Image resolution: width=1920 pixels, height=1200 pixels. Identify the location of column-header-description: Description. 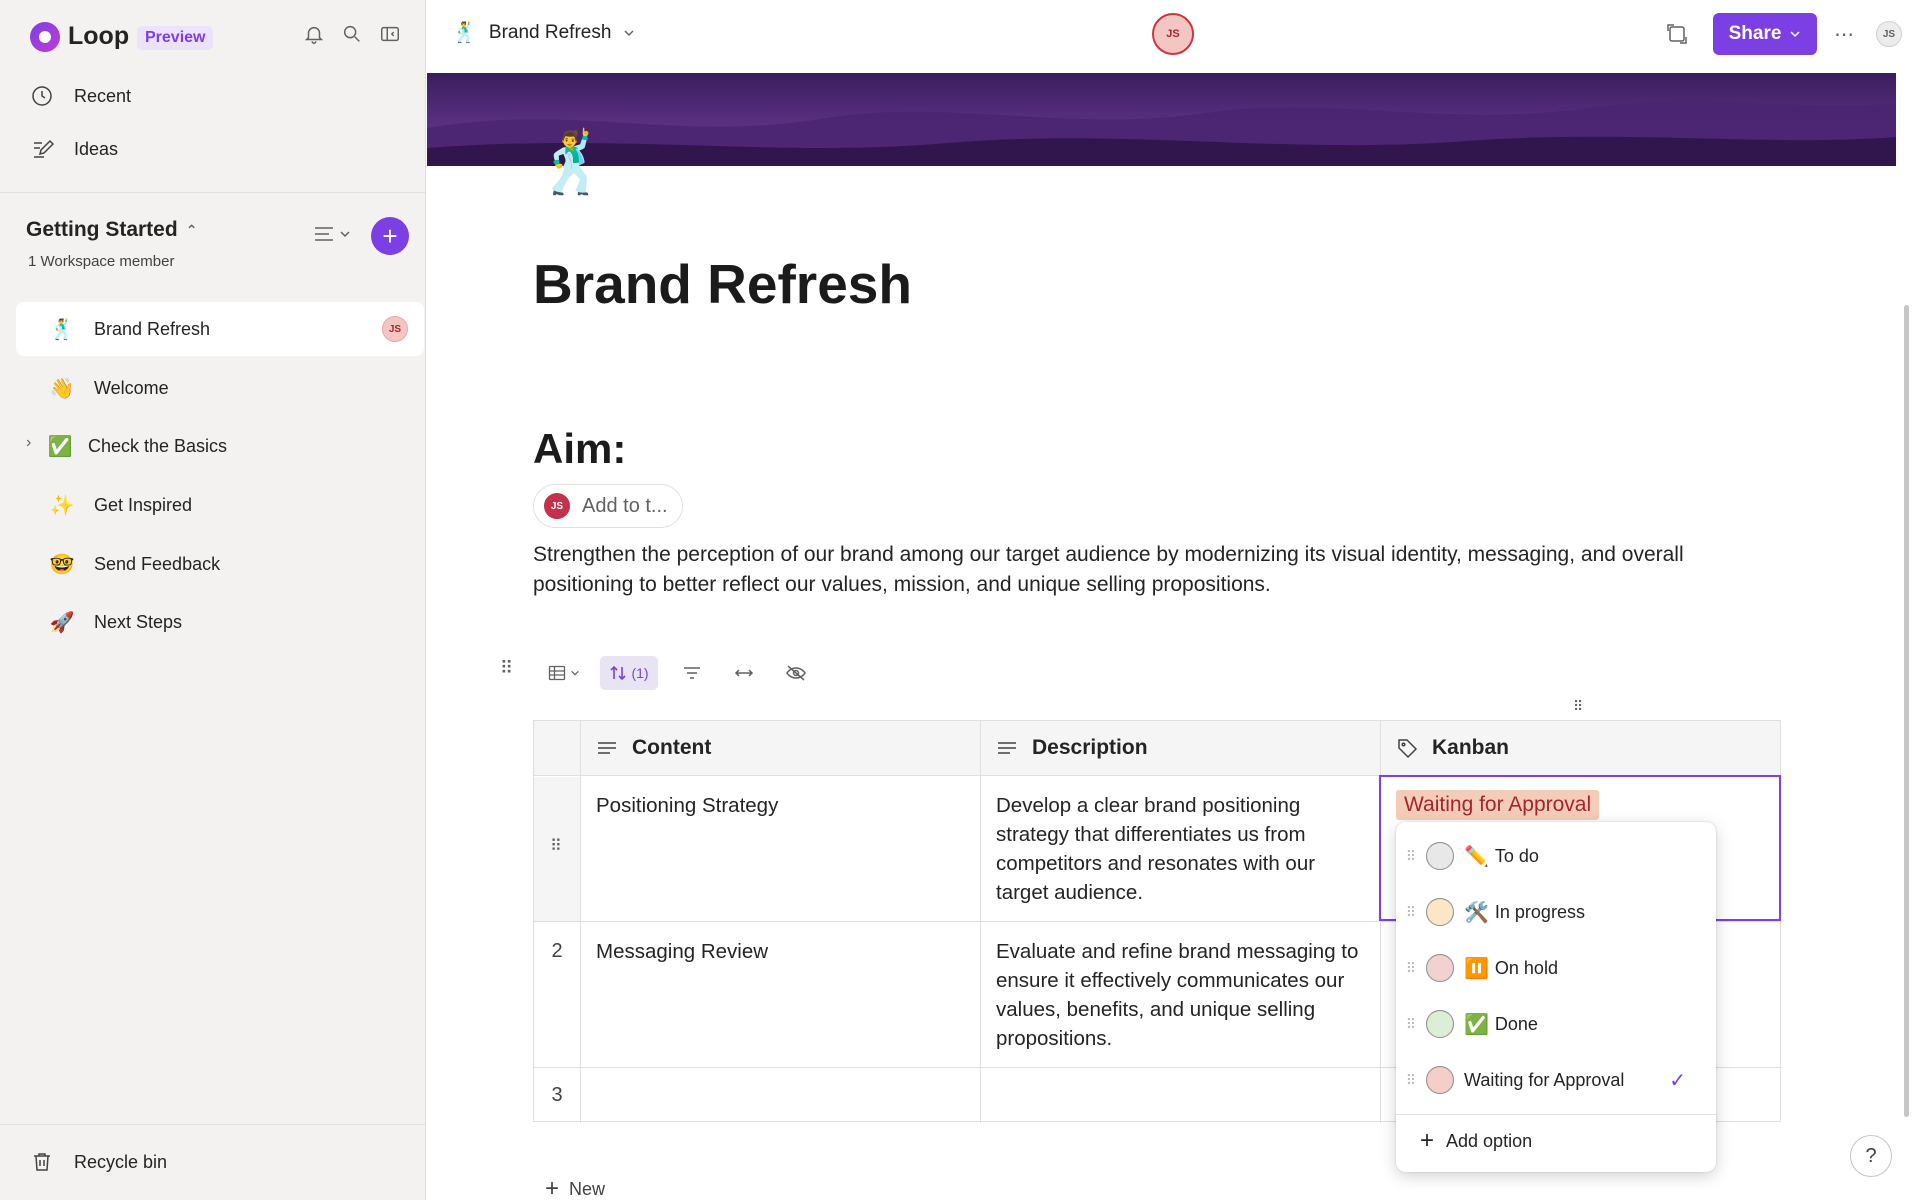
(1180, 748).